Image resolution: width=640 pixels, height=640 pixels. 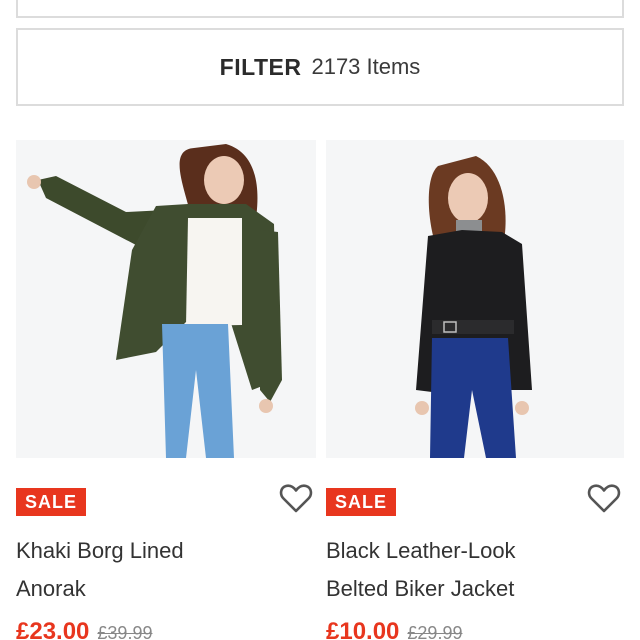 What do you see at coordinates (435, 631) in the screenshot?
I see `original-price: £29.99` at bounding box center [435, 631].